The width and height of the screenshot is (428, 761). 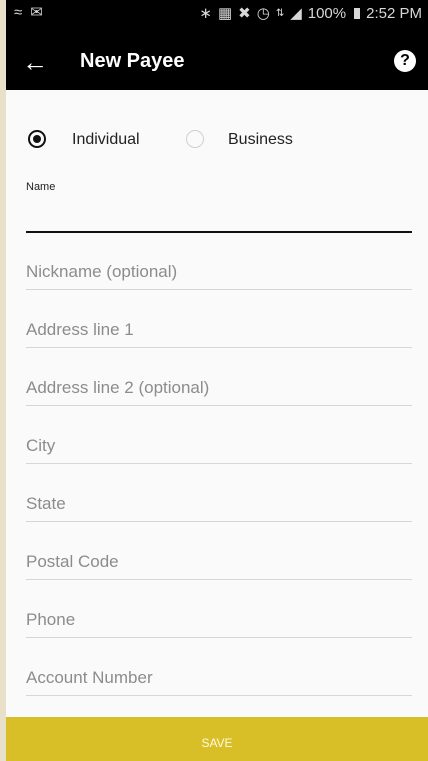 I want to click on status-bar: ≈ ✉ ∗ ▦ ✖ ◷ ⇅ ◢ 100% 2:52 PM, so click(x=217, y=14).